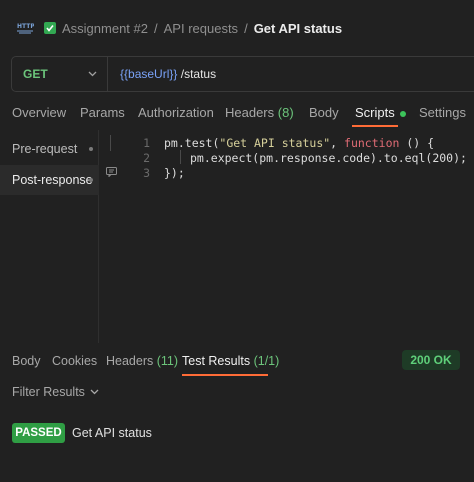  I want to click on test-status-badge: PASSED, so click(38, 433).